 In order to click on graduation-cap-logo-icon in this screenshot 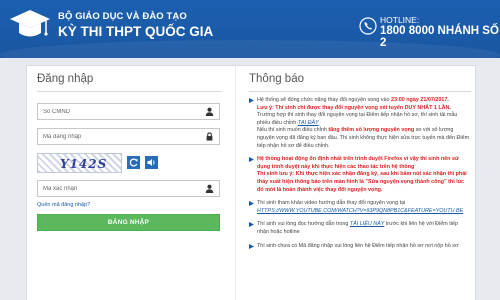, I will do `click(30, 23)`.